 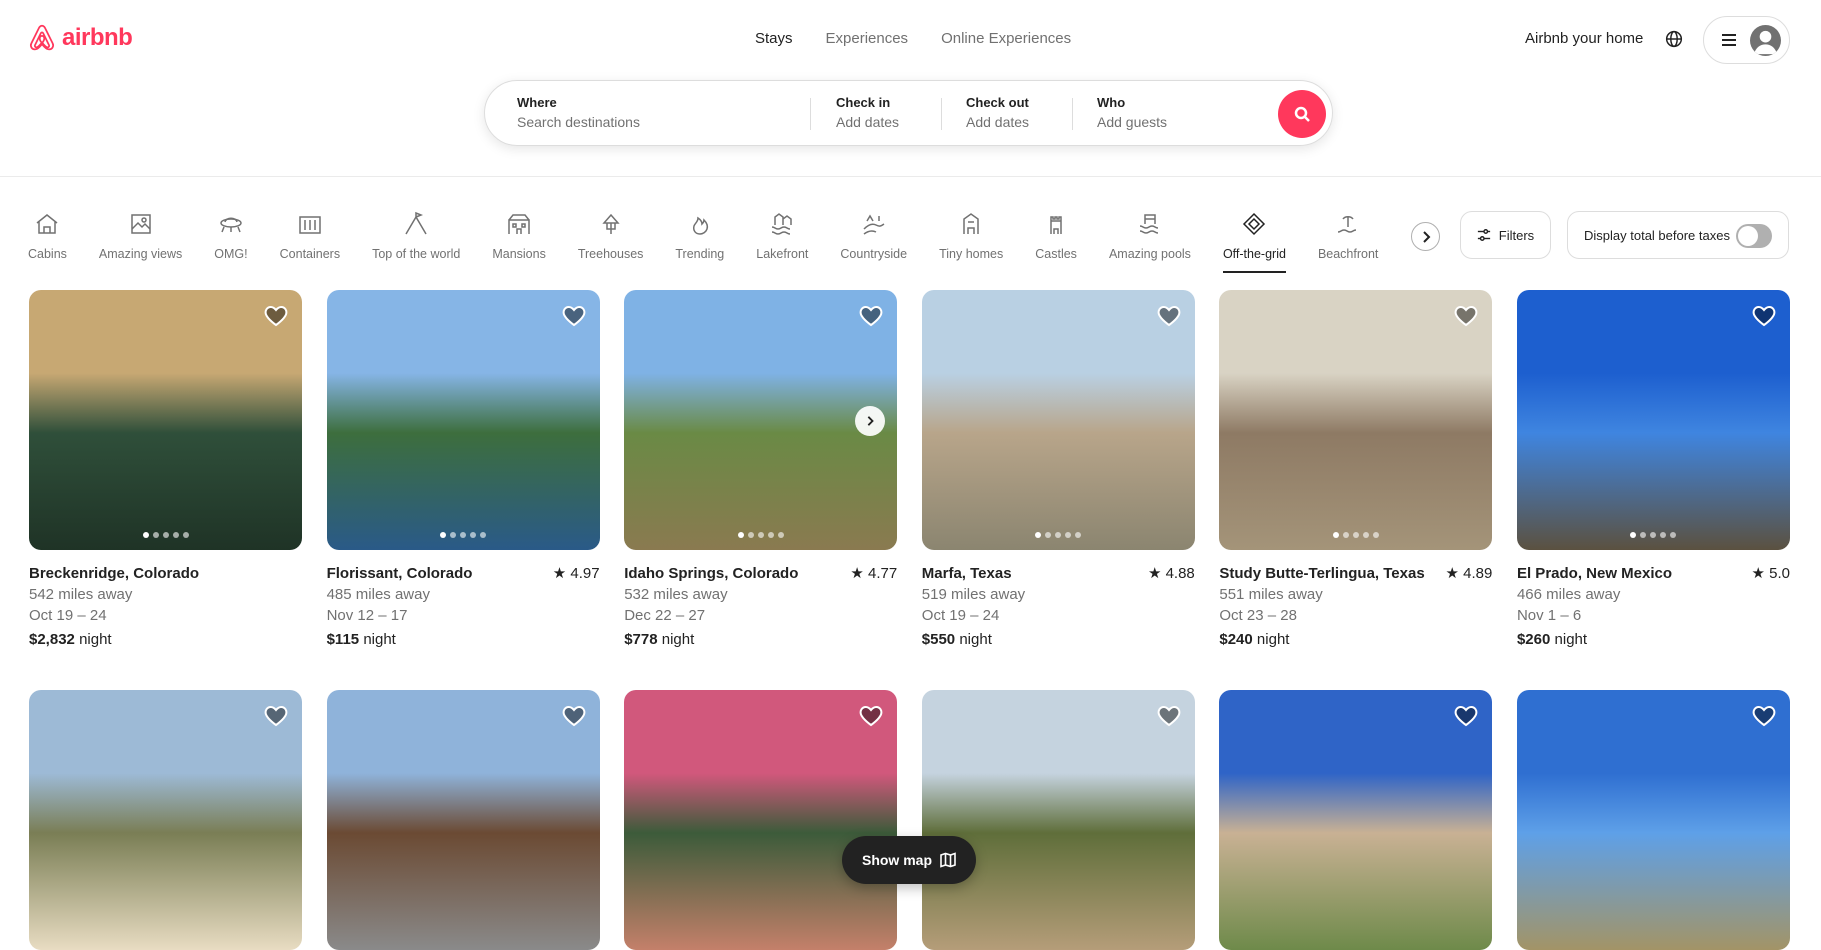 What do you see at coordinates (676, 594) in the screenshot?
I see `listing-distance: 532 miles away` at bounding box center [676, 594].